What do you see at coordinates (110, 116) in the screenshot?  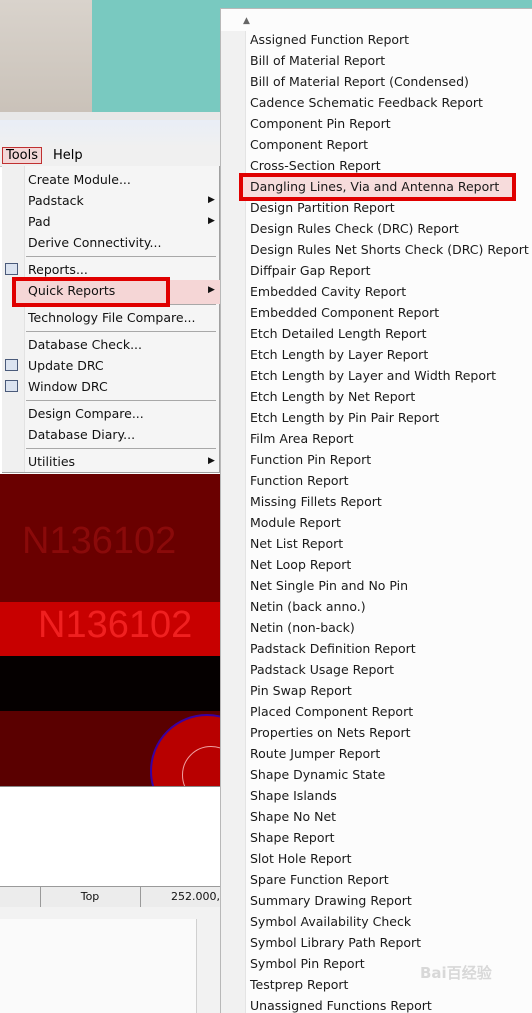 I see `window-frame` at bounding box center [110, 116].